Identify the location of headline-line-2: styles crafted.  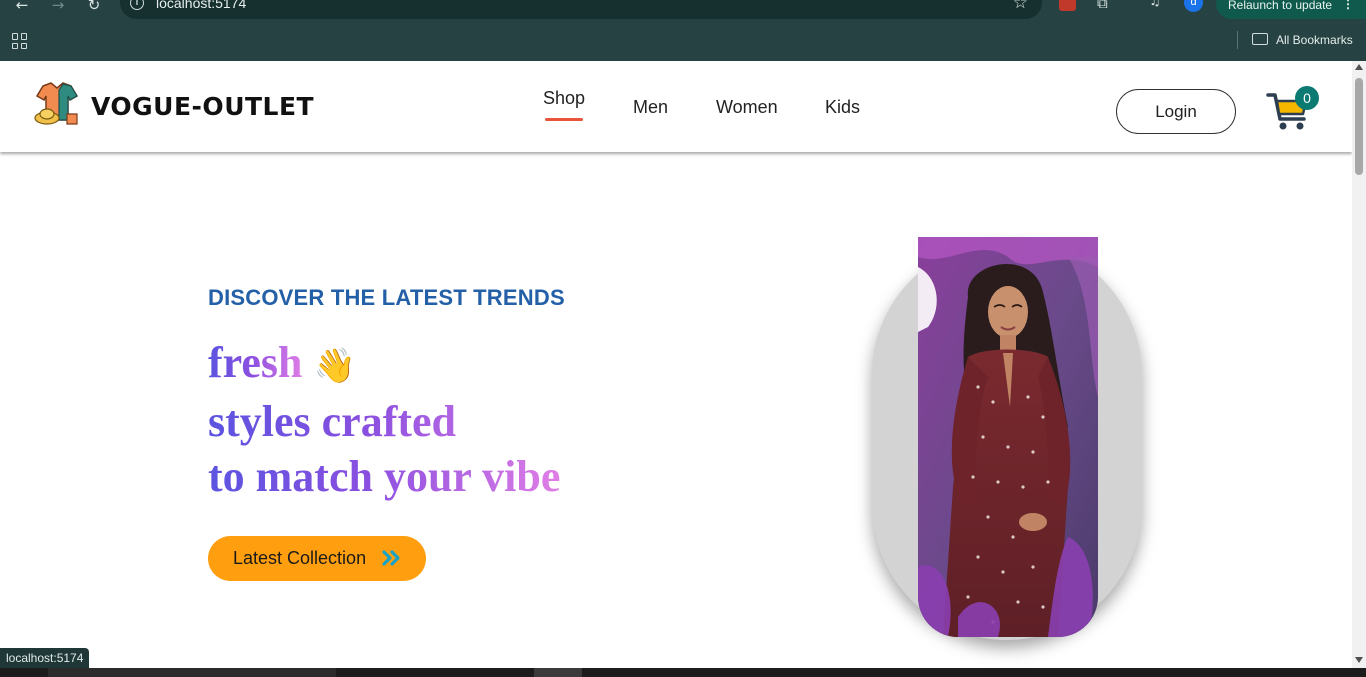
(384, 421).